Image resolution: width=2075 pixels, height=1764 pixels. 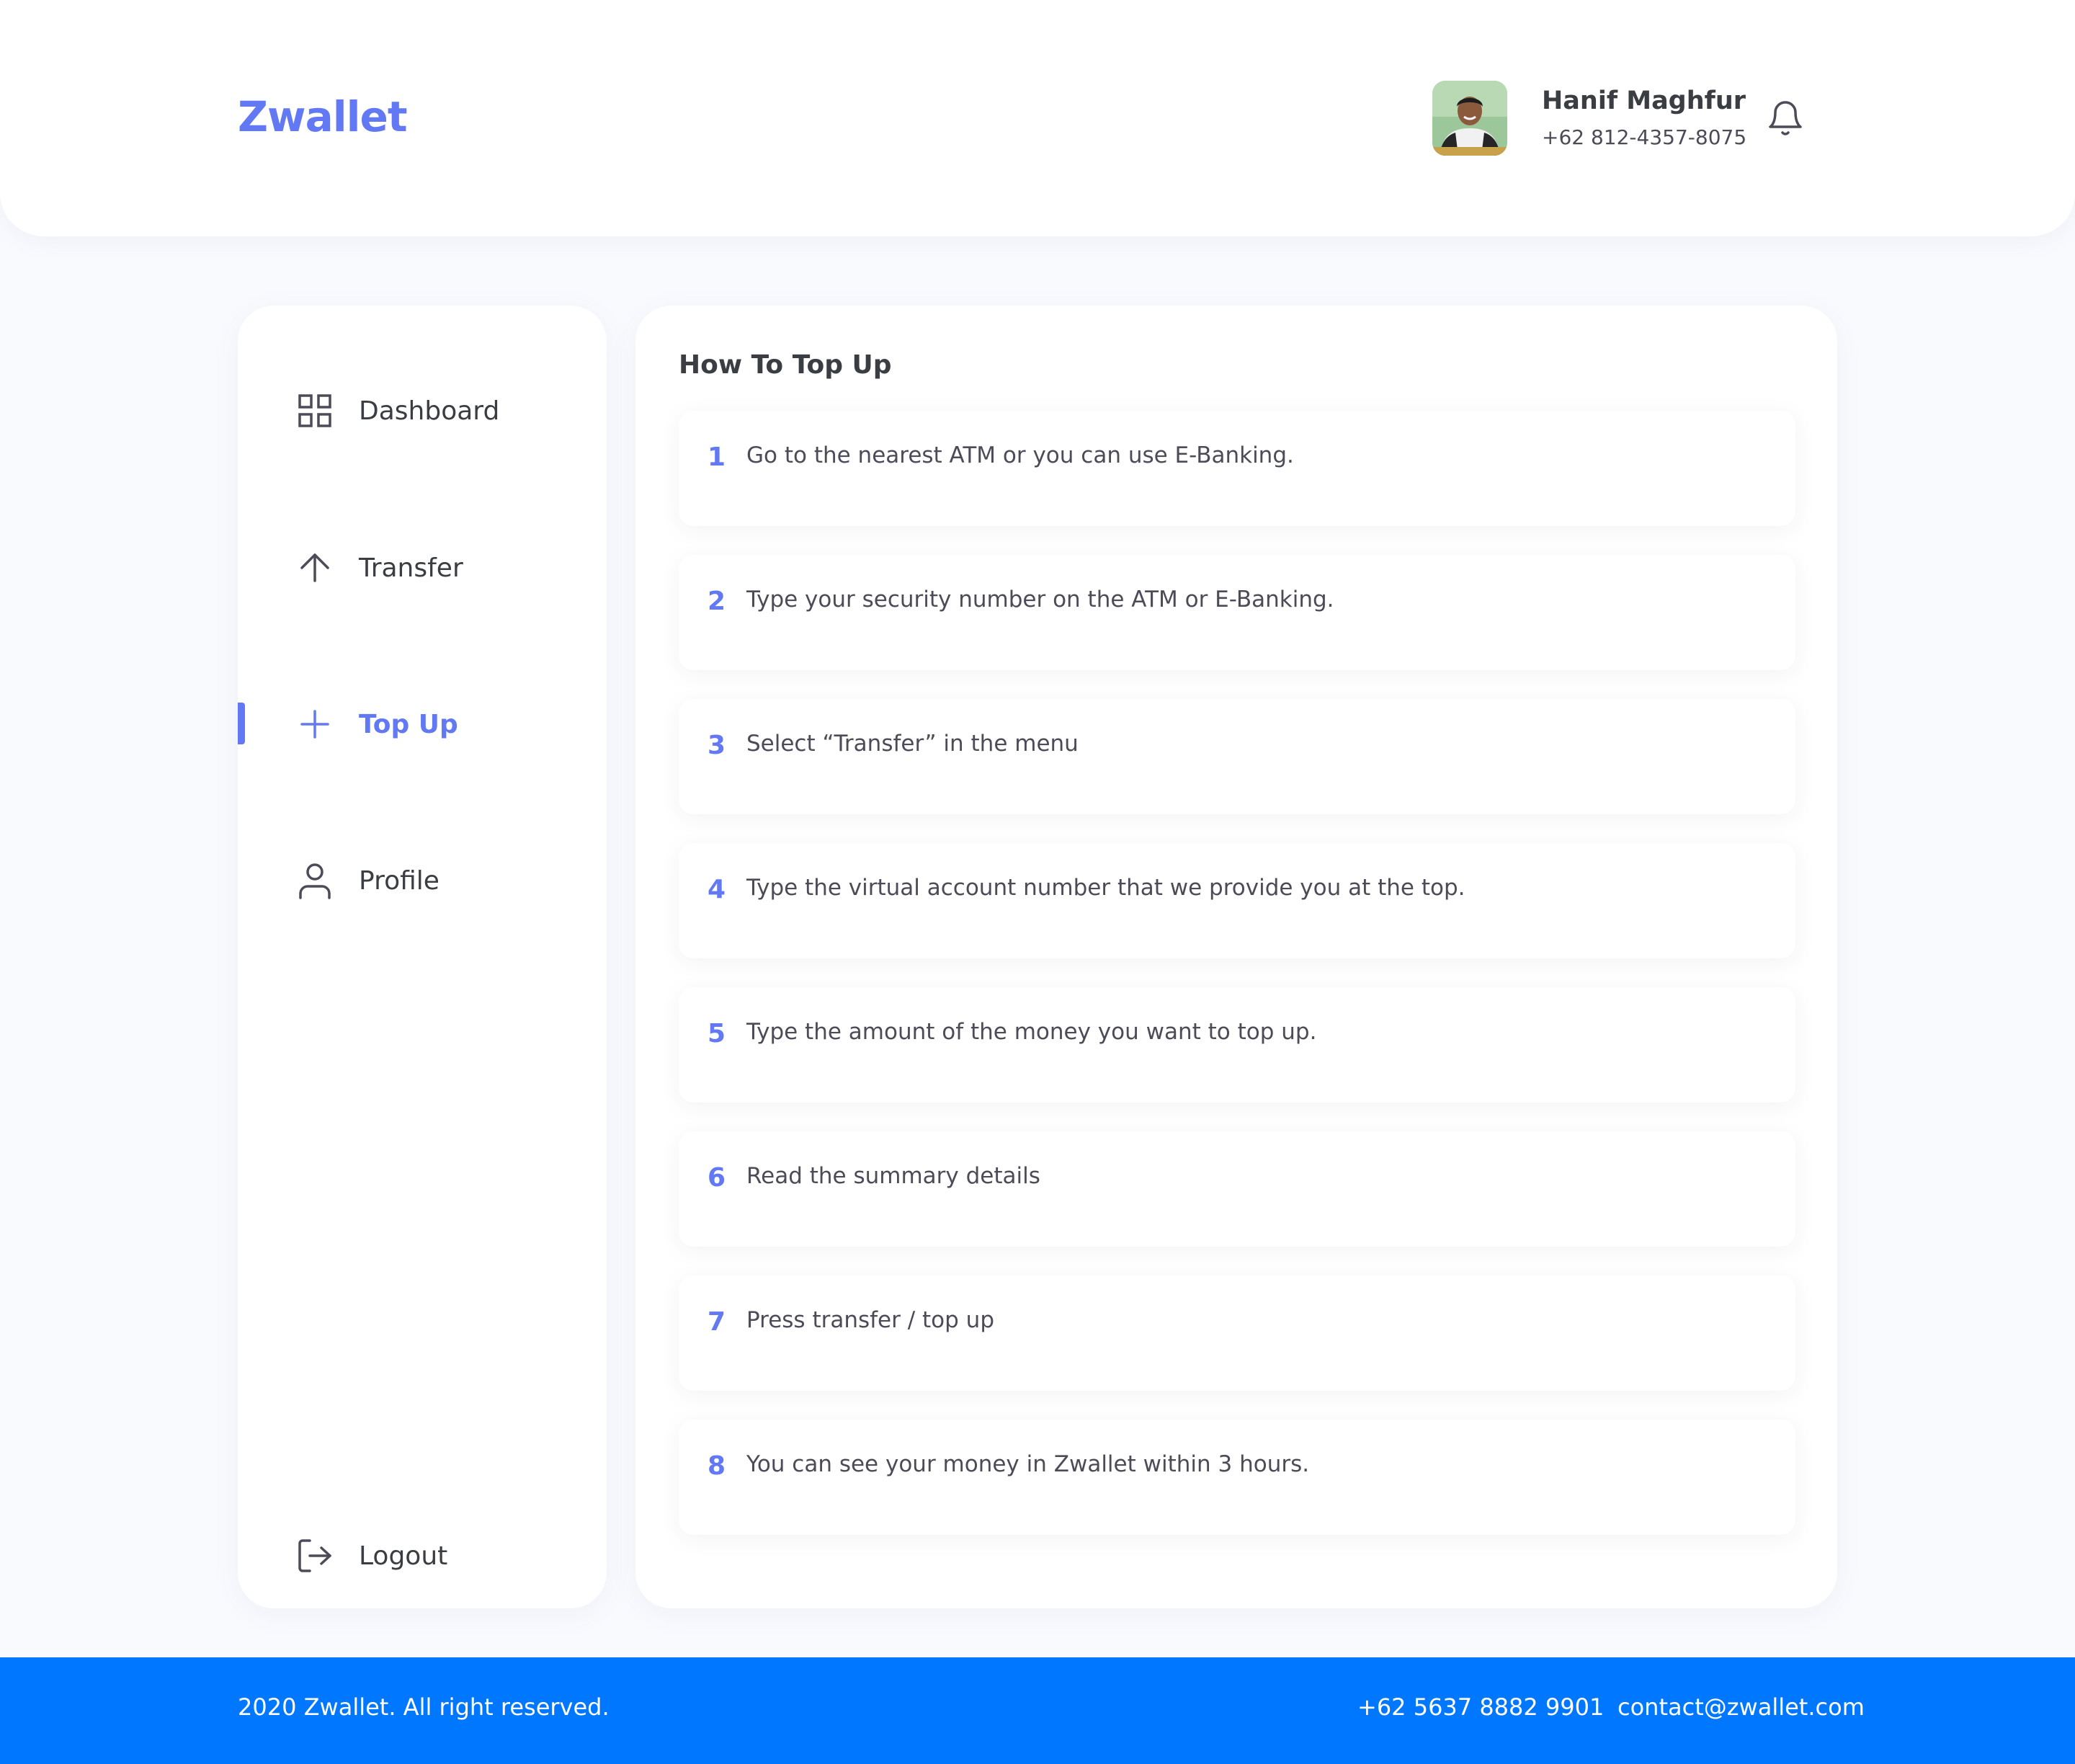 What do you see at coordinates (315, 881) in the screenshot?
I see `user-icon` at bounding box center [315, 881].